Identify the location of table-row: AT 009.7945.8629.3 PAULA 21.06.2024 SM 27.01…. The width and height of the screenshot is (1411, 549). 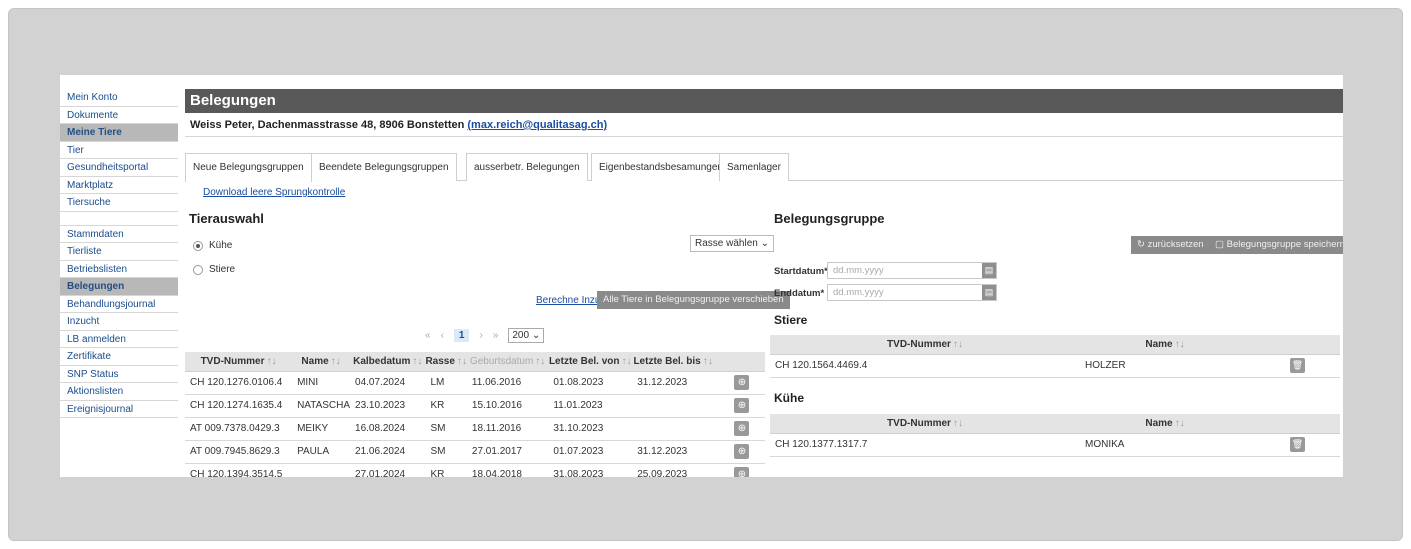
(475, 452).